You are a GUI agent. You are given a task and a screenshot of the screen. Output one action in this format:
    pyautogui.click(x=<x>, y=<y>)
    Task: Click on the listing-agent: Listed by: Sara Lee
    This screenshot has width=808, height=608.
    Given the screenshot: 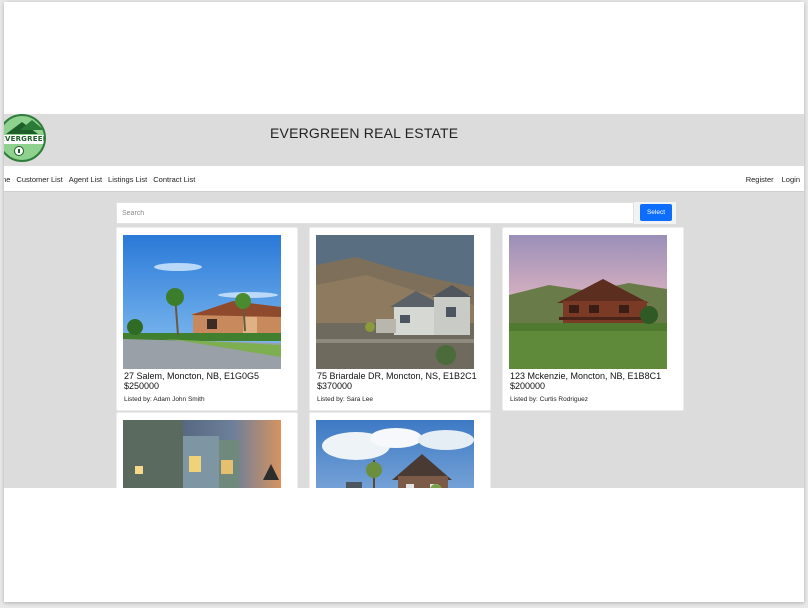 What is the action you would take?
    pyautogui.click(x=345, y=399)
    